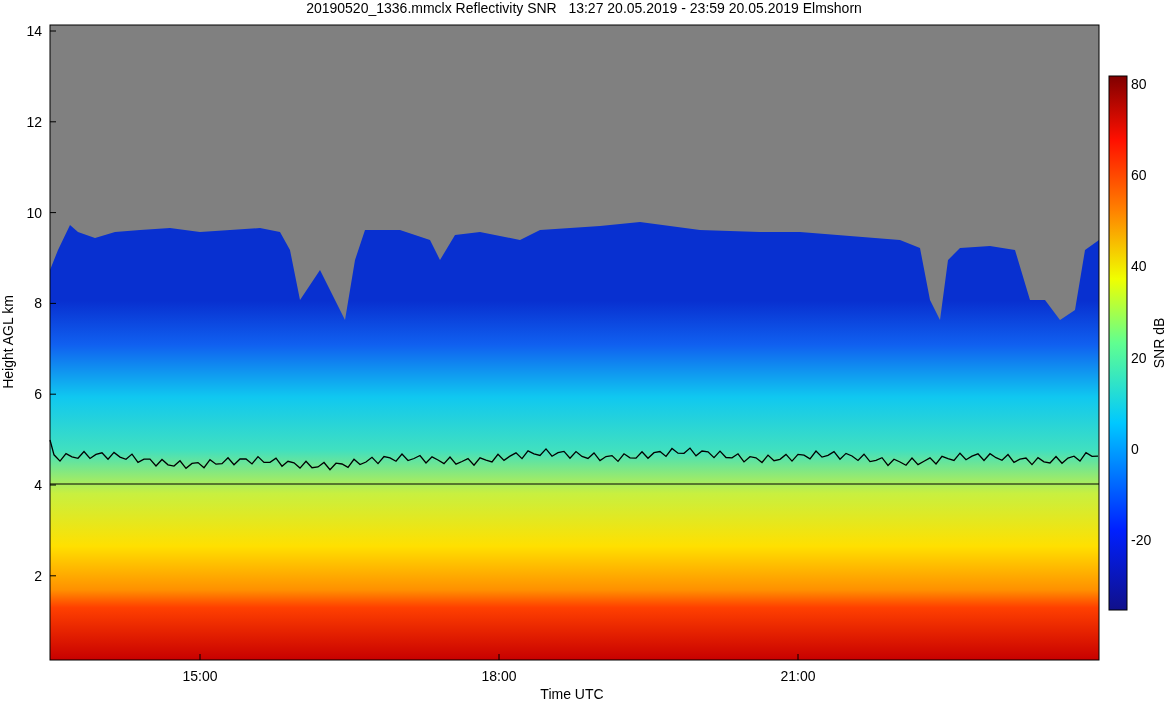  I want to click on y-tick-label: 8, so click(38, 303).